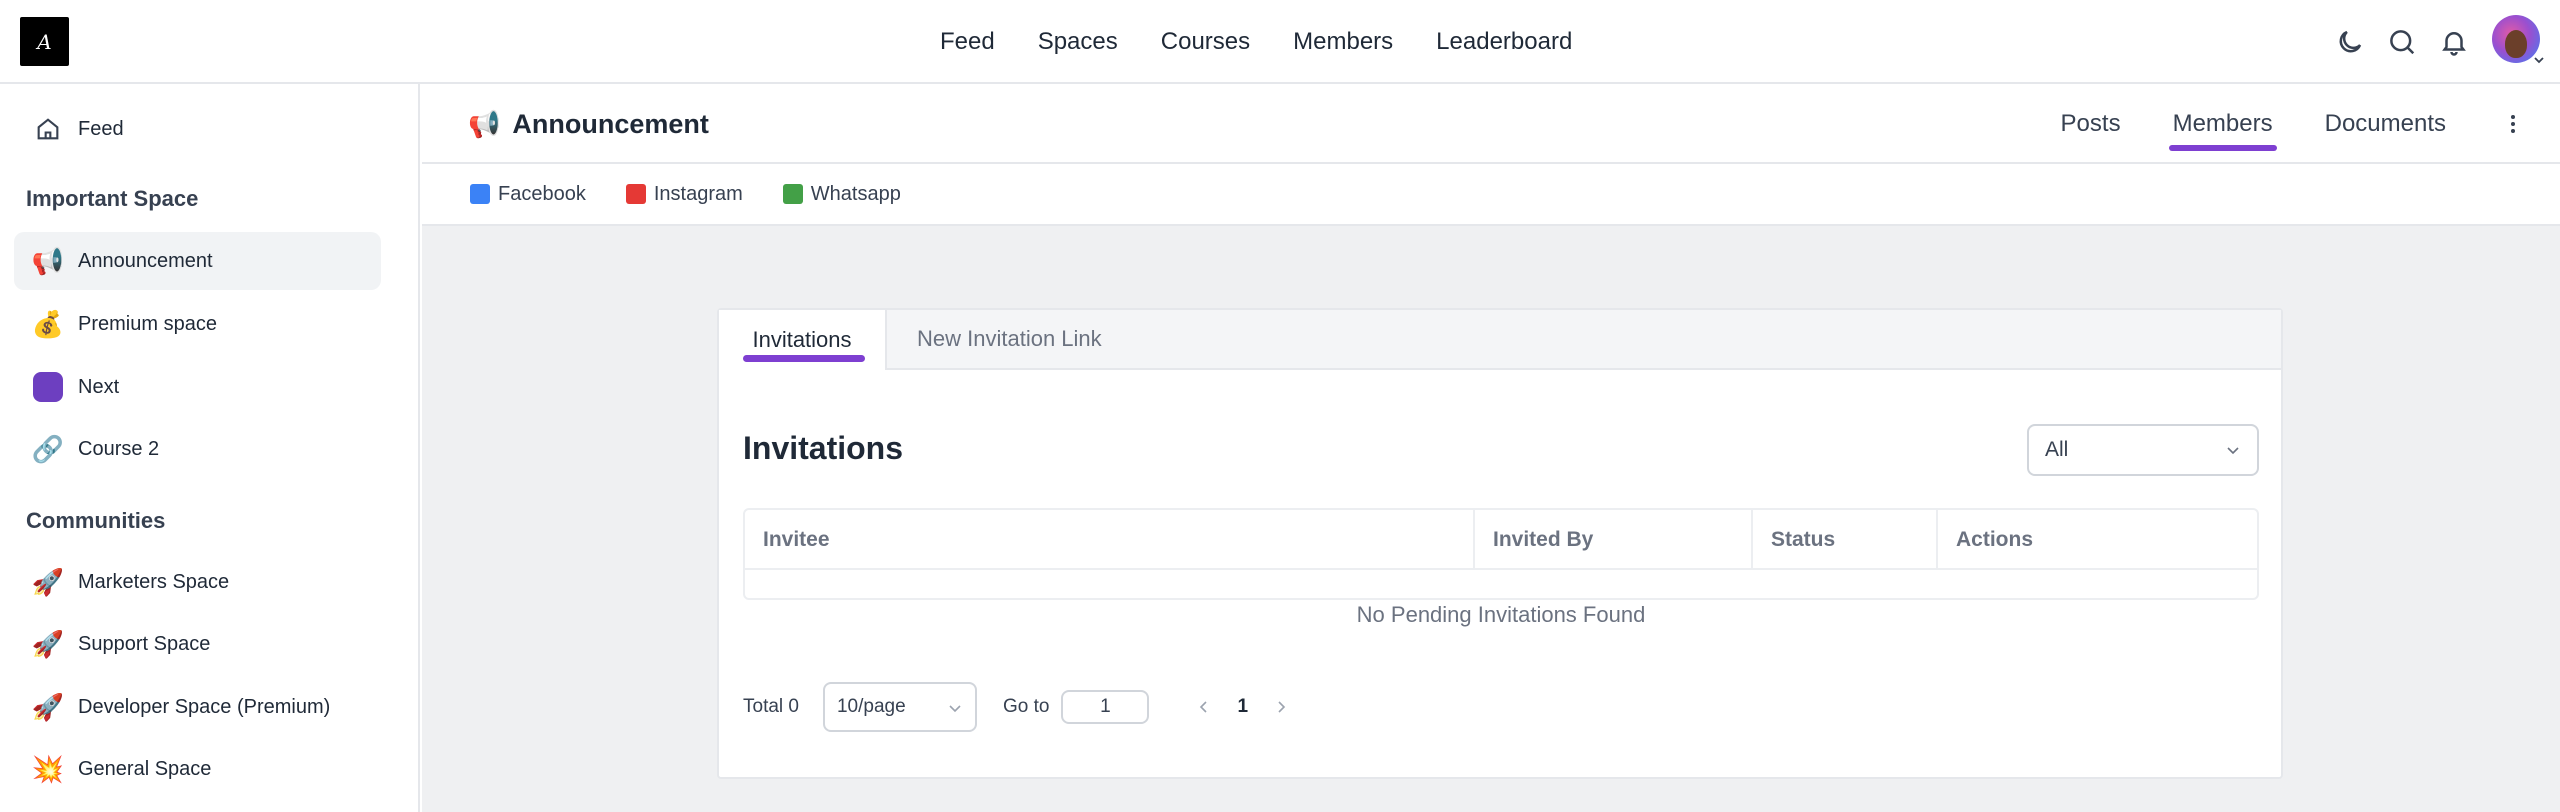  I want to click on home-icon, so click(48, 129).